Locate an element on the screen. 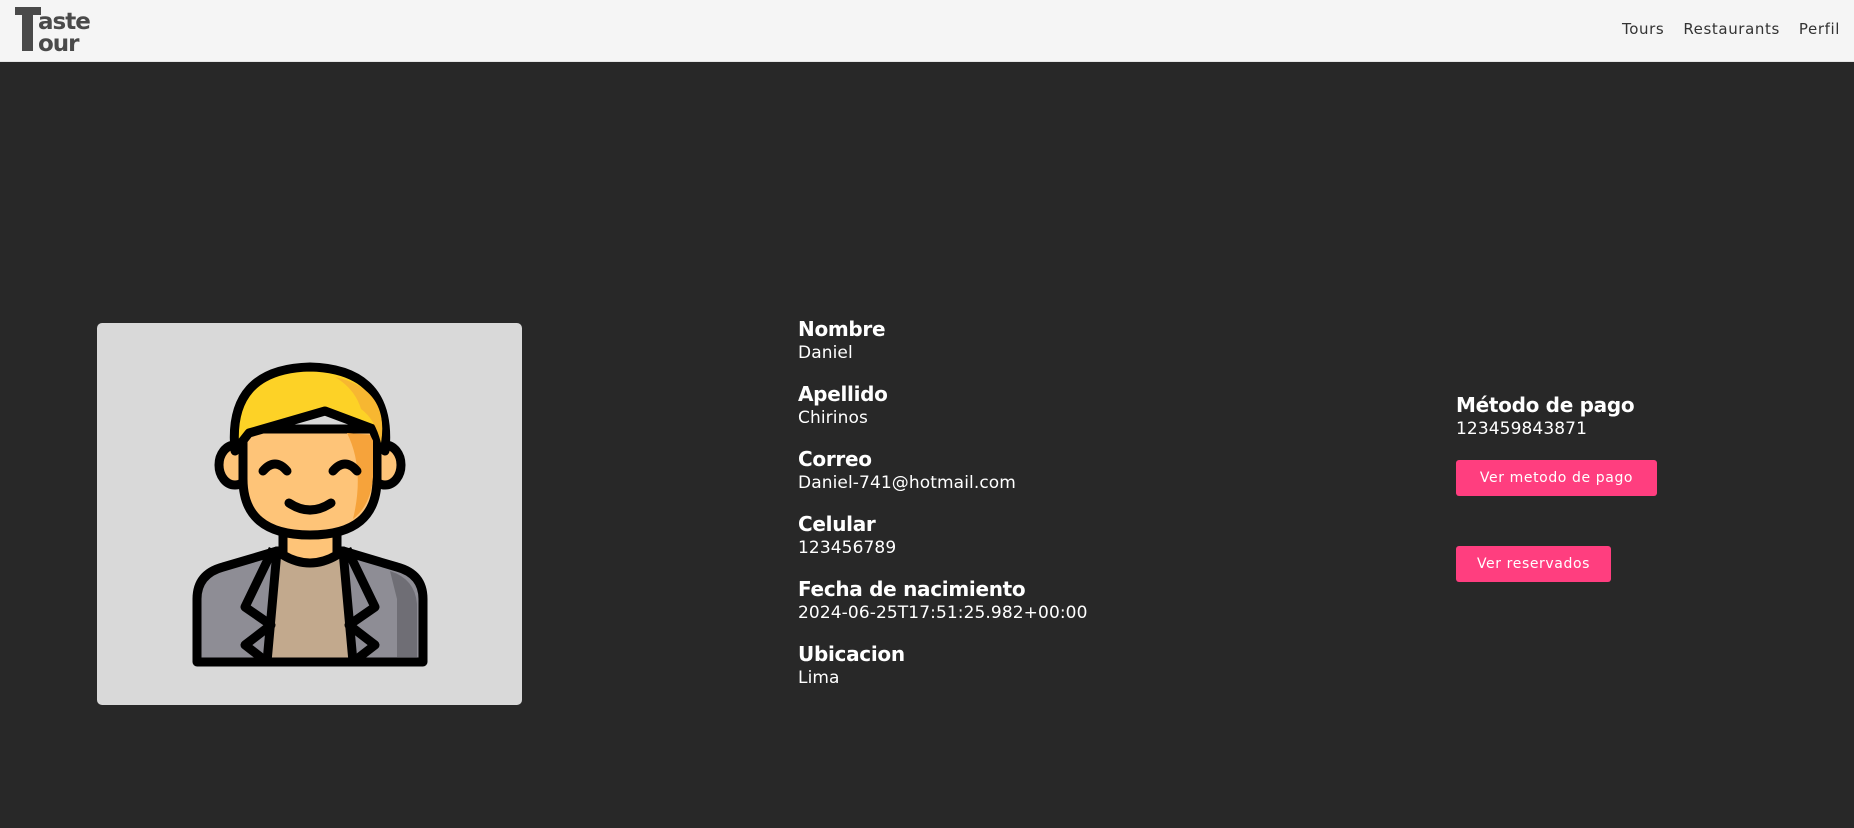 This screenshot has height=828, width=1854. nav-perfil-link: Perfil is located at coordinates (1819, 29).